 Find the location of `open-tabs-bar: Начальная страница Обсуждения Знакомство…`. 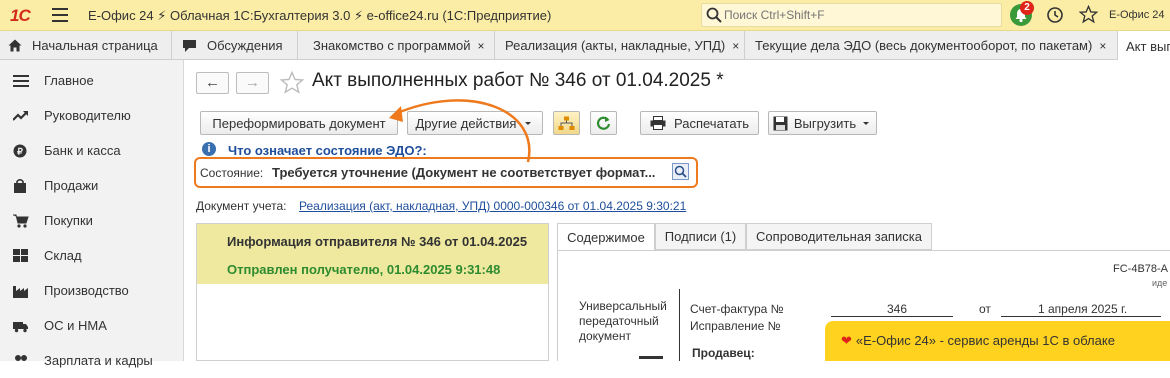

open-tabs-bar: Начальная страница Обсуждения Знакомство… is located at coordinates (585, 46).